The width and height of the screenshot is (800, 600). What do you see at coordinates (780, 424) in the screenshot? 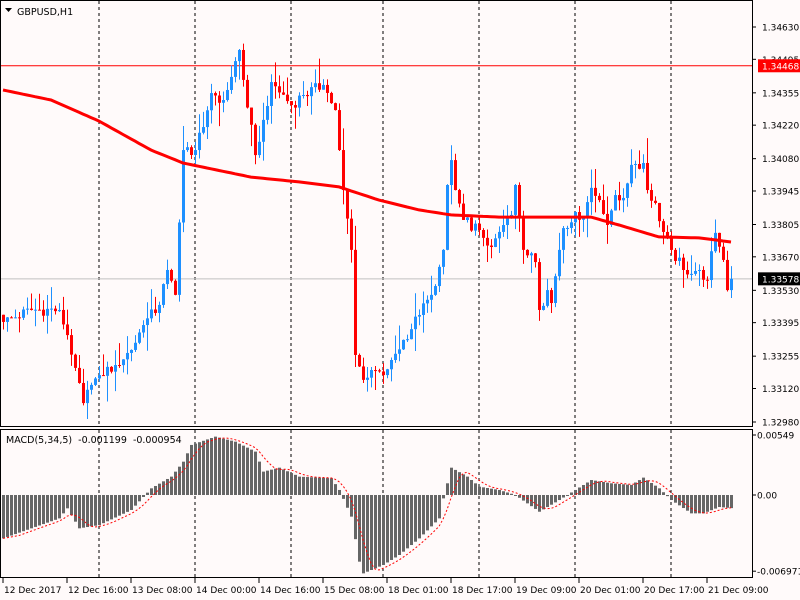
I see `price-tick-label: 1.32980` at bounding box center [780, 424].